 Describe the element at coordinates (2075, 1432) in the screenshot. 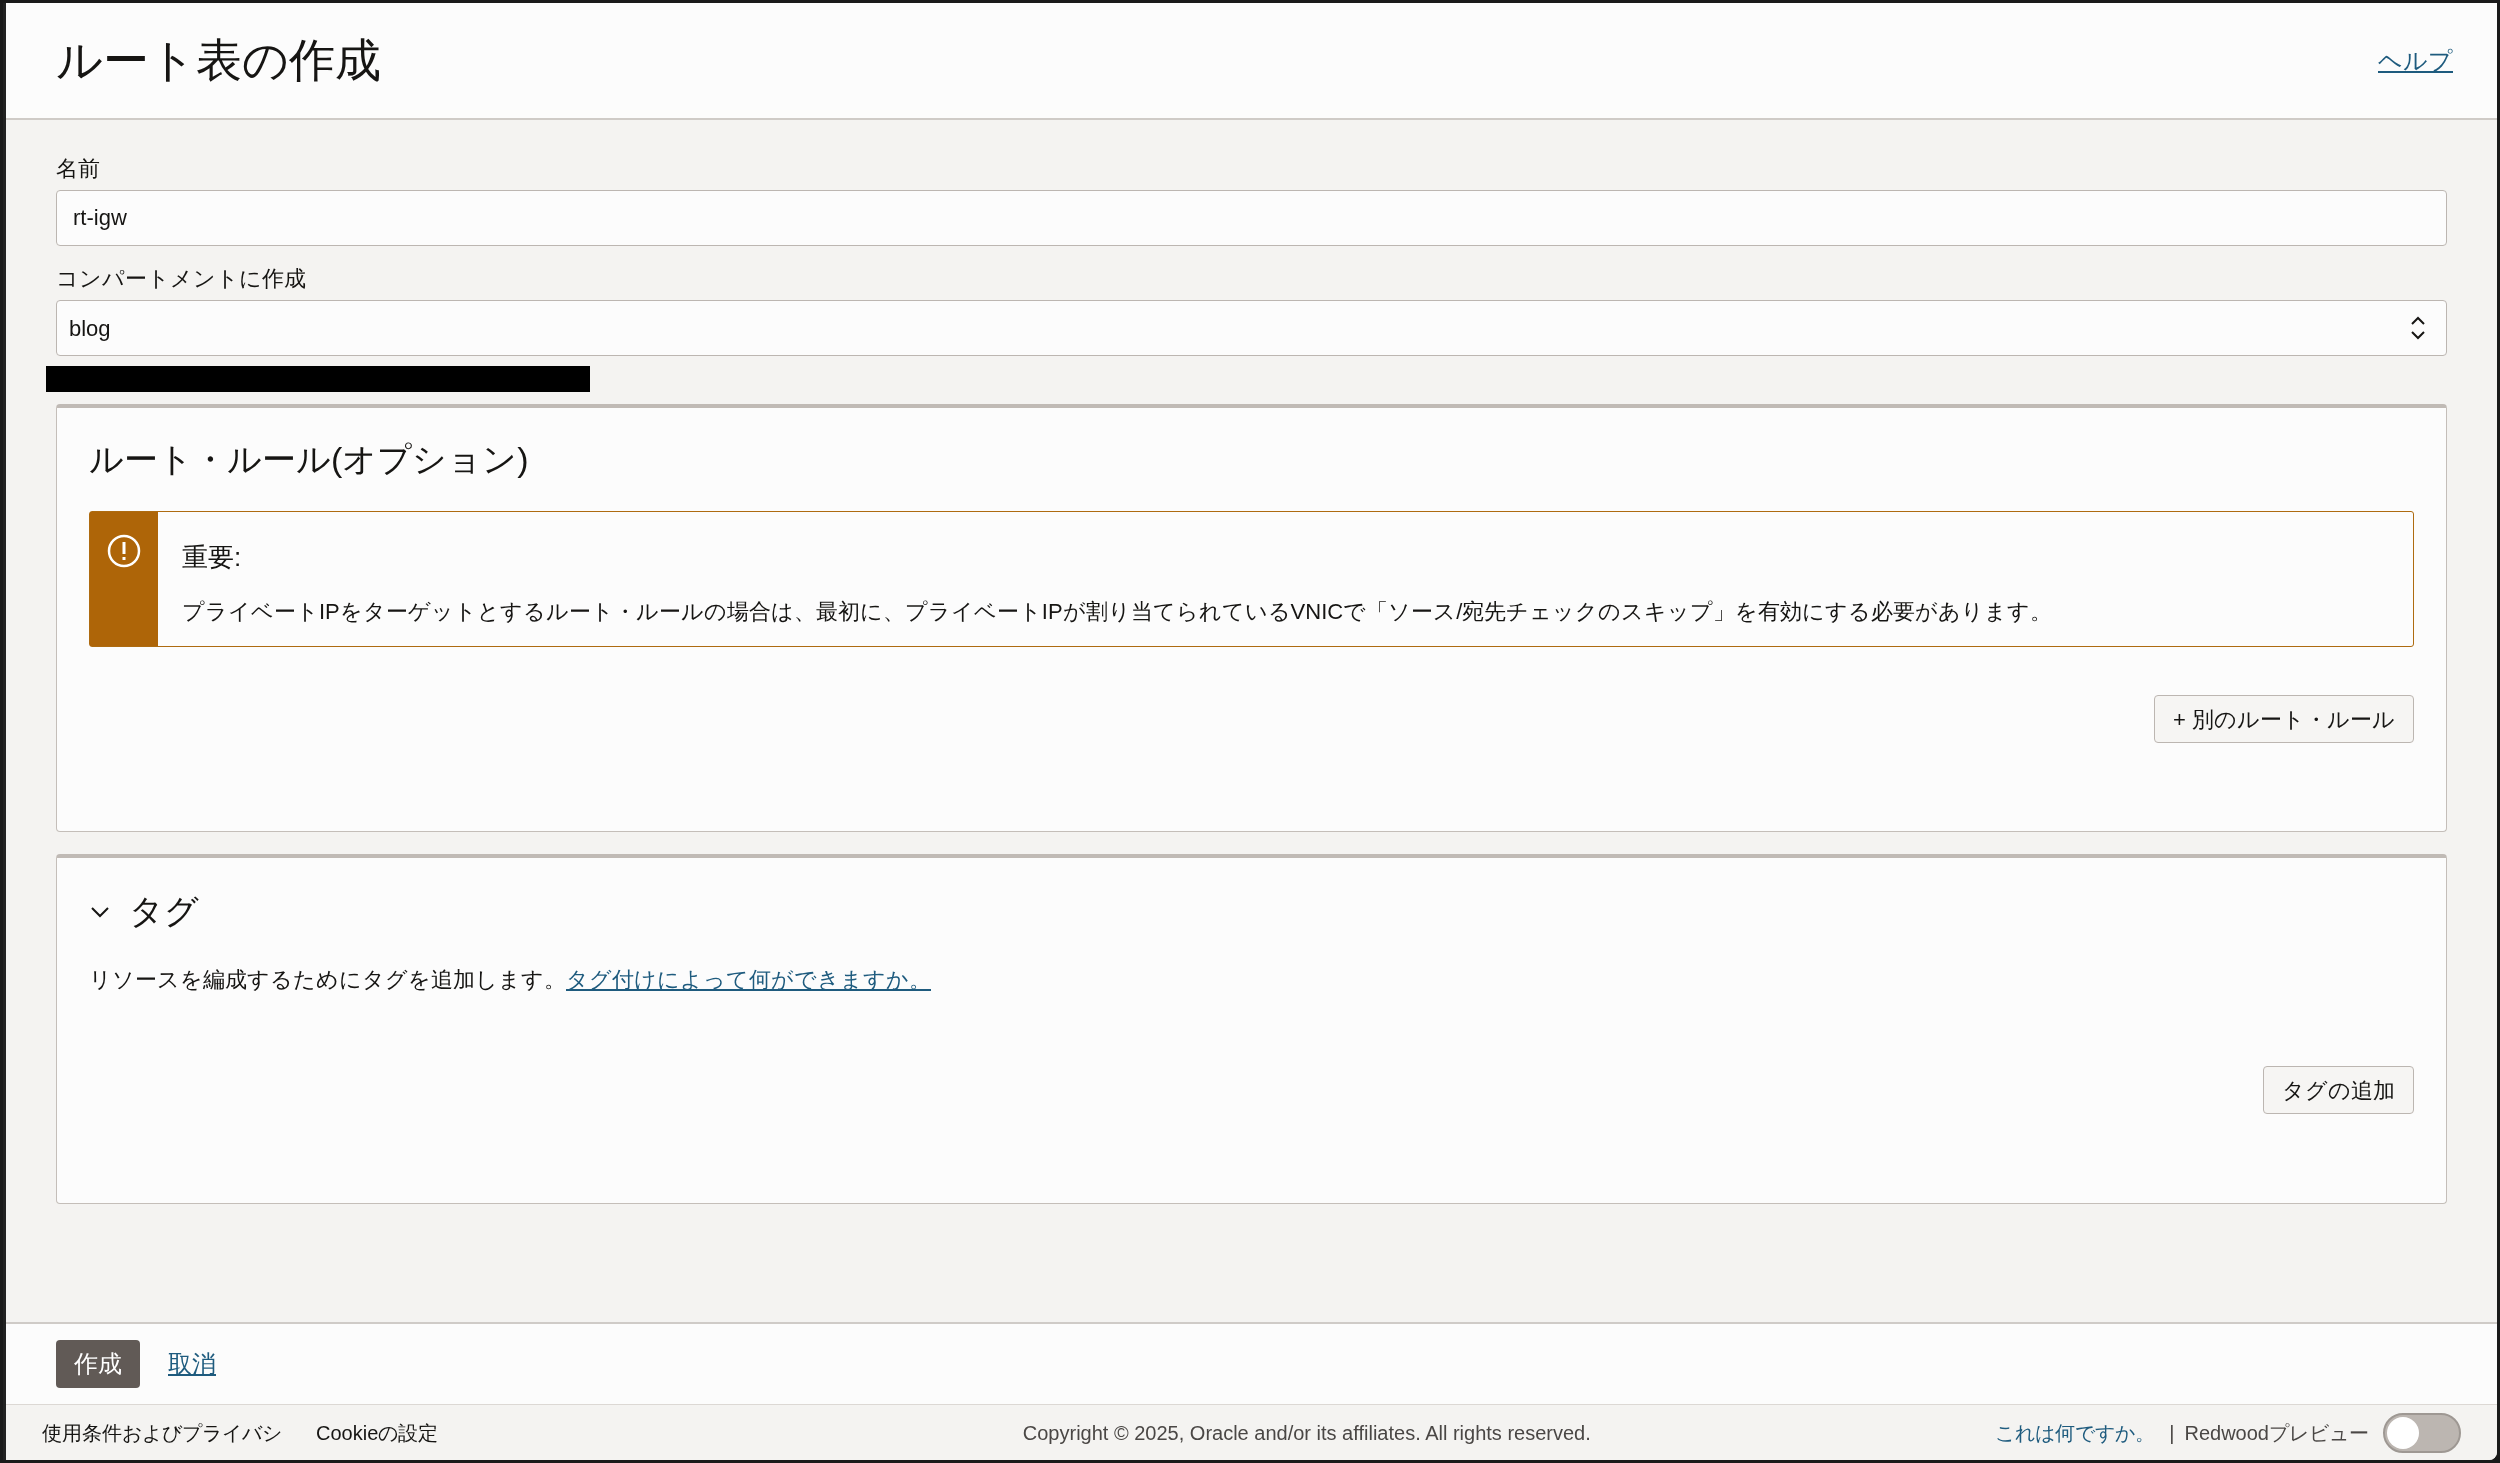

I see `whats-this-link: これは何ですか。` at that location.